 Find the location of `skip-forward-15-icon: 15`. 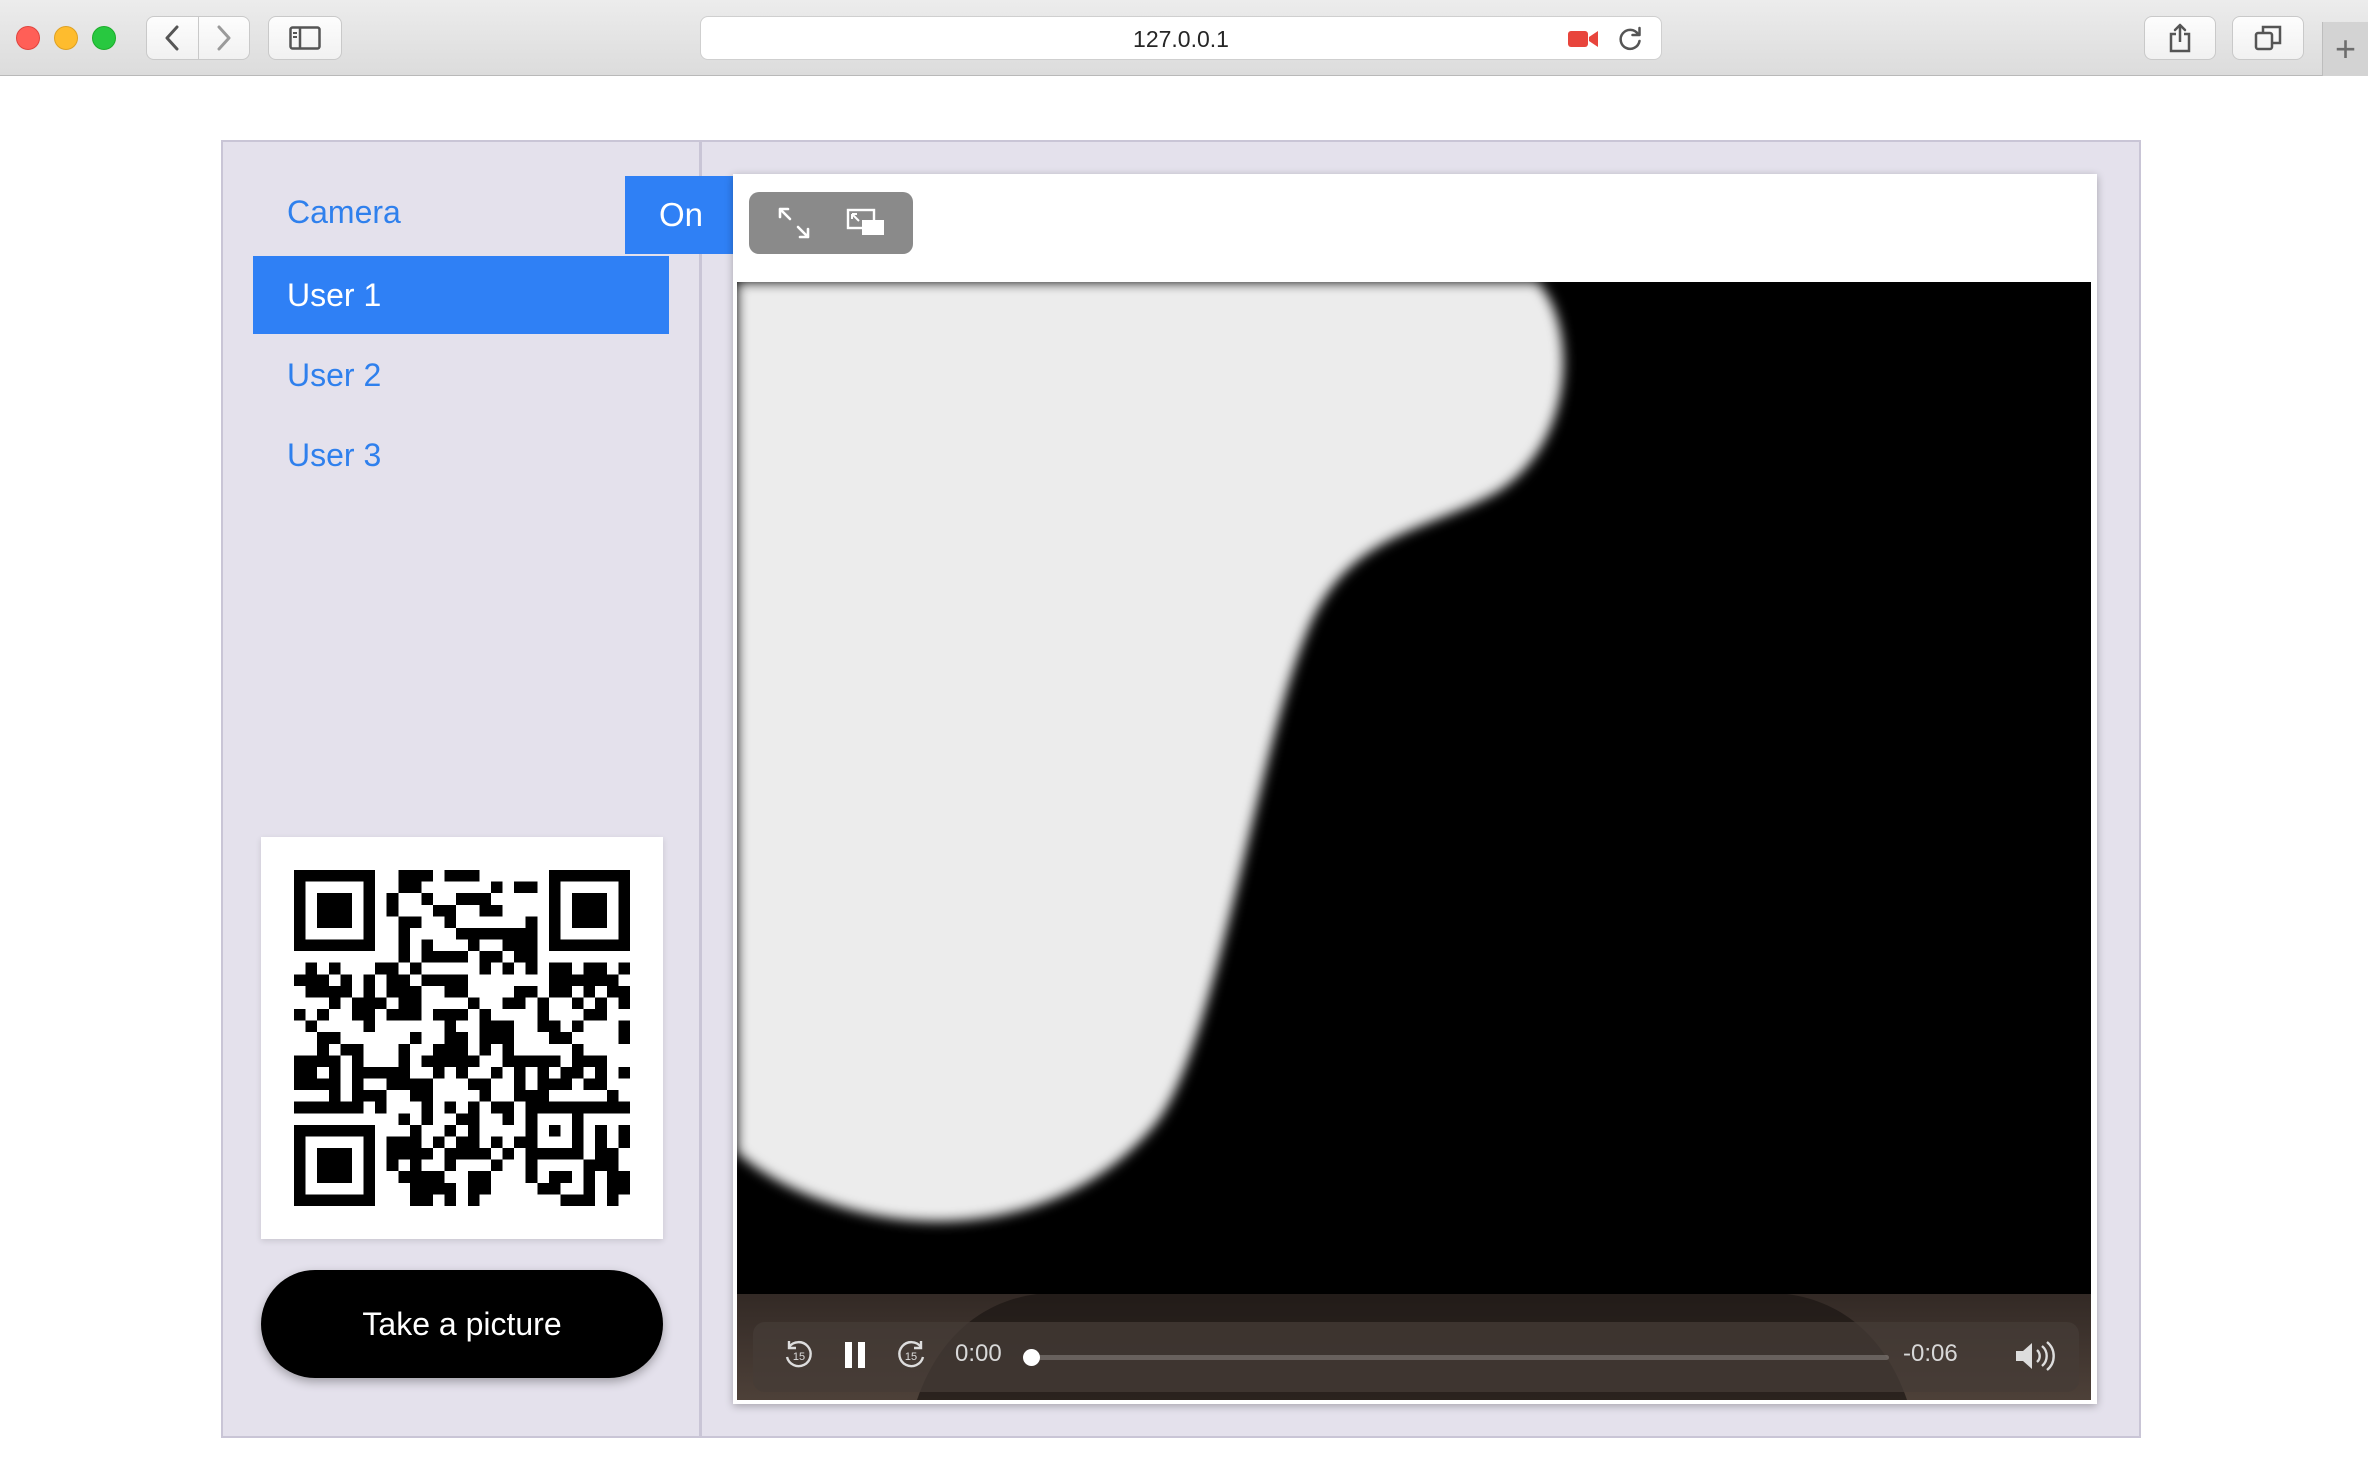

skip-forward-15-icon: 15 is located at coordinates (911, 1355).